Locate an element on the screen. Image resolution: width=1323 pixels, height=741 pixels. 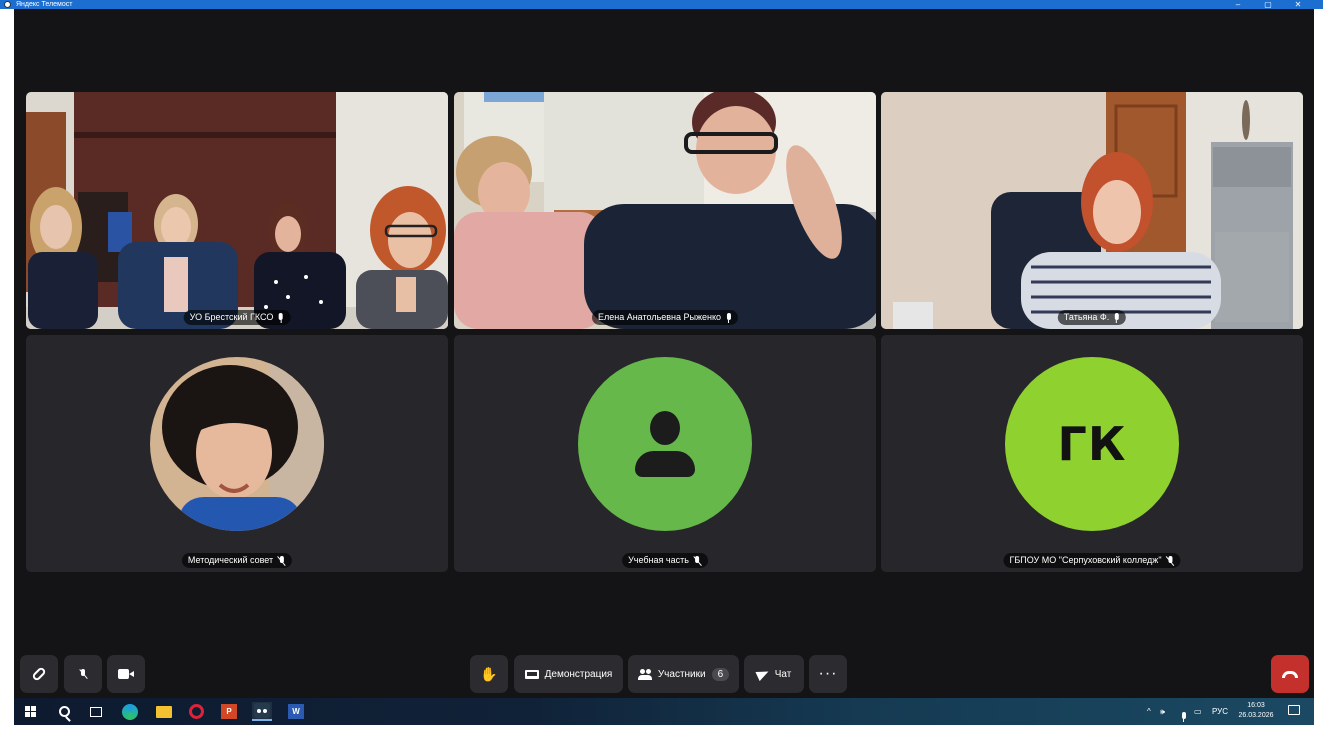
participants-count-badge: 6 is located at coordinates (720, 674).